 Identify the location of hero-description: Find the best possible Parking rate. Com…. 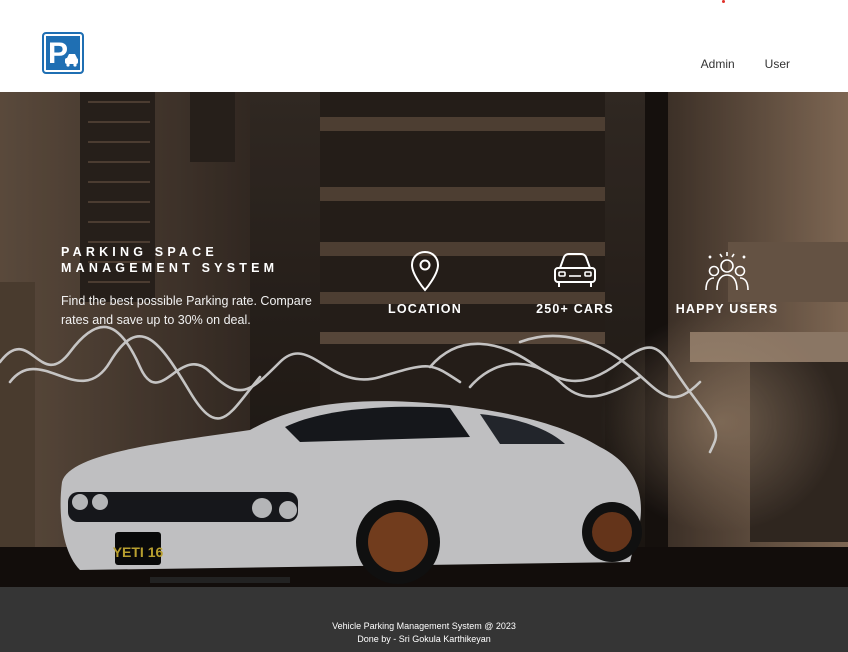
(186, 310).